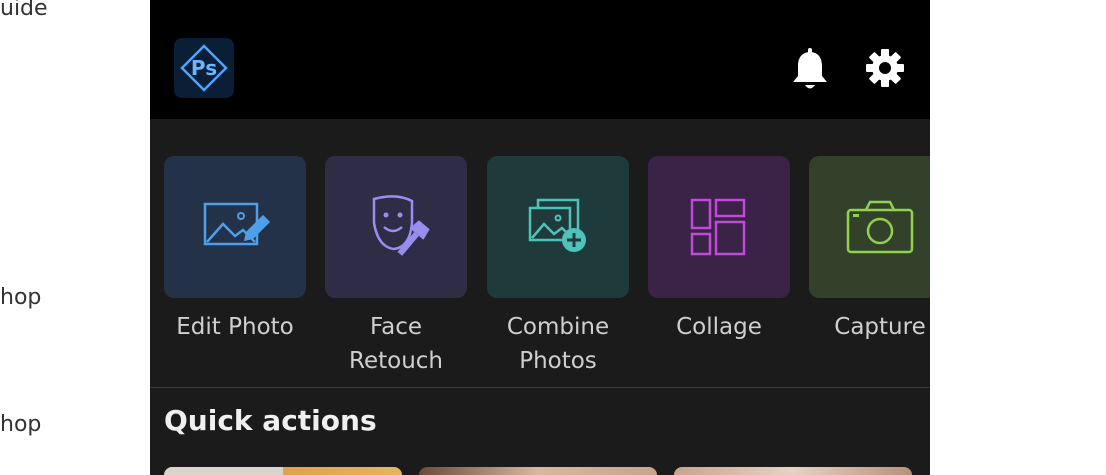  I want to click on combine-photos-icon, so click(557, 225).